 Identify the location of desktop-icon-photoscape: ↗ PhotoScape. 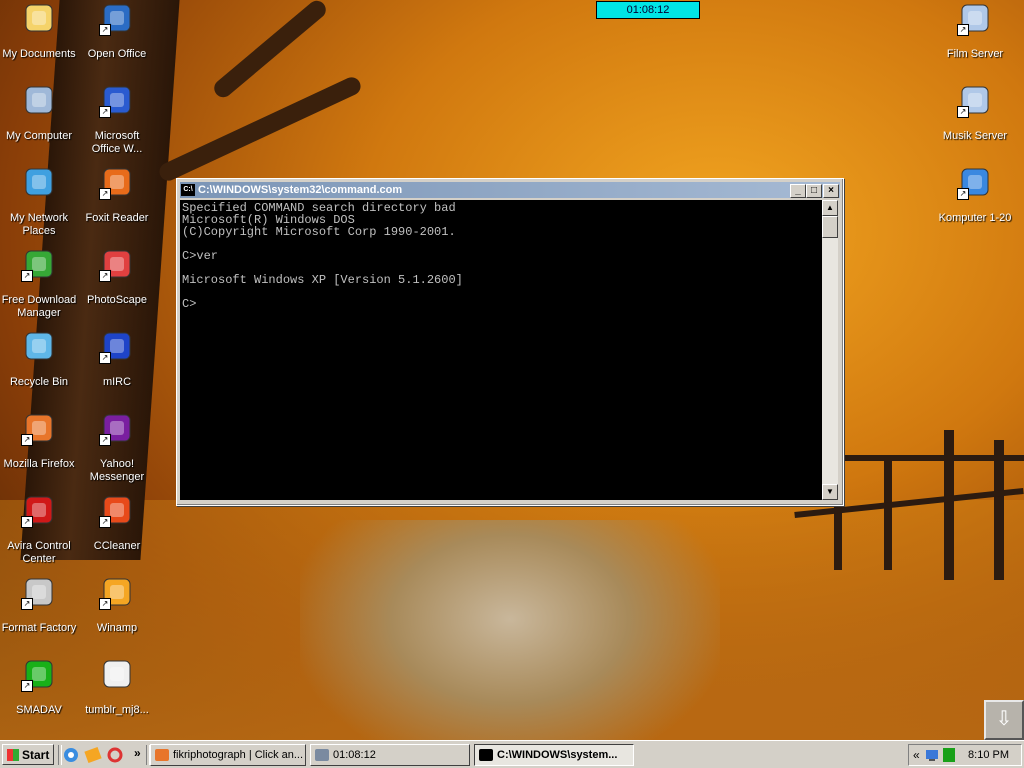
(117, 277).